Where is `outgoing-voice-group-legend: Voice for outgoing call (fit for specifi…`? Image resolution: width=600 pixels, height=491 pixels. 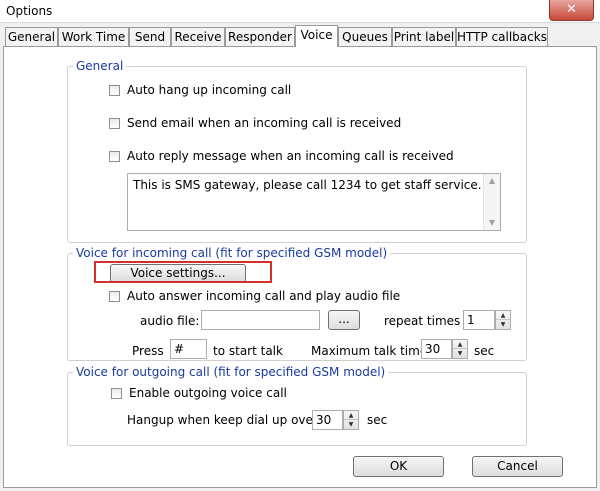 outgoing-voice-group-legend: Voice for outgoing call (fit for specifi… is located at coordinates (231, 372).